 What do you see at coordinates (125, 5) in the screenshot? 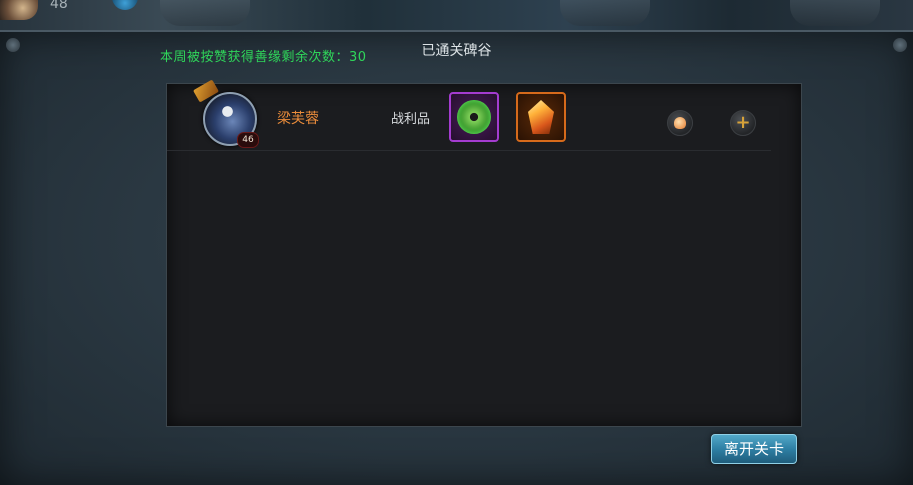
I see `blue-orb-icon` at bounding box center [125, 5].